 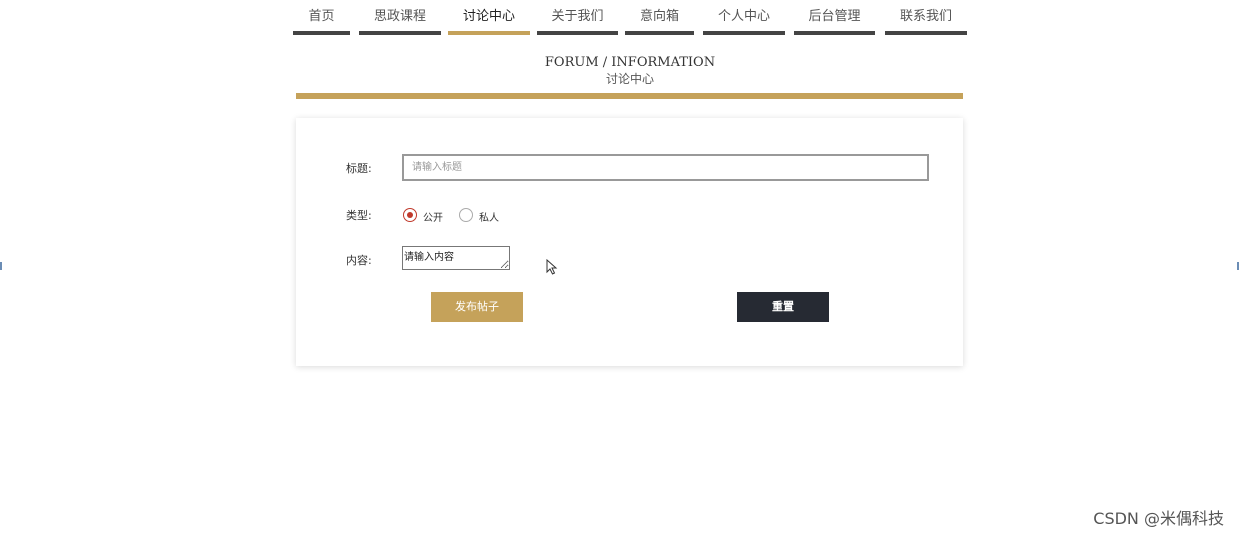 What do you see at coordinates (577, 17) in the screenshot?
I see `nav-item-about: 关于我们` at bounding box center [577, 17].